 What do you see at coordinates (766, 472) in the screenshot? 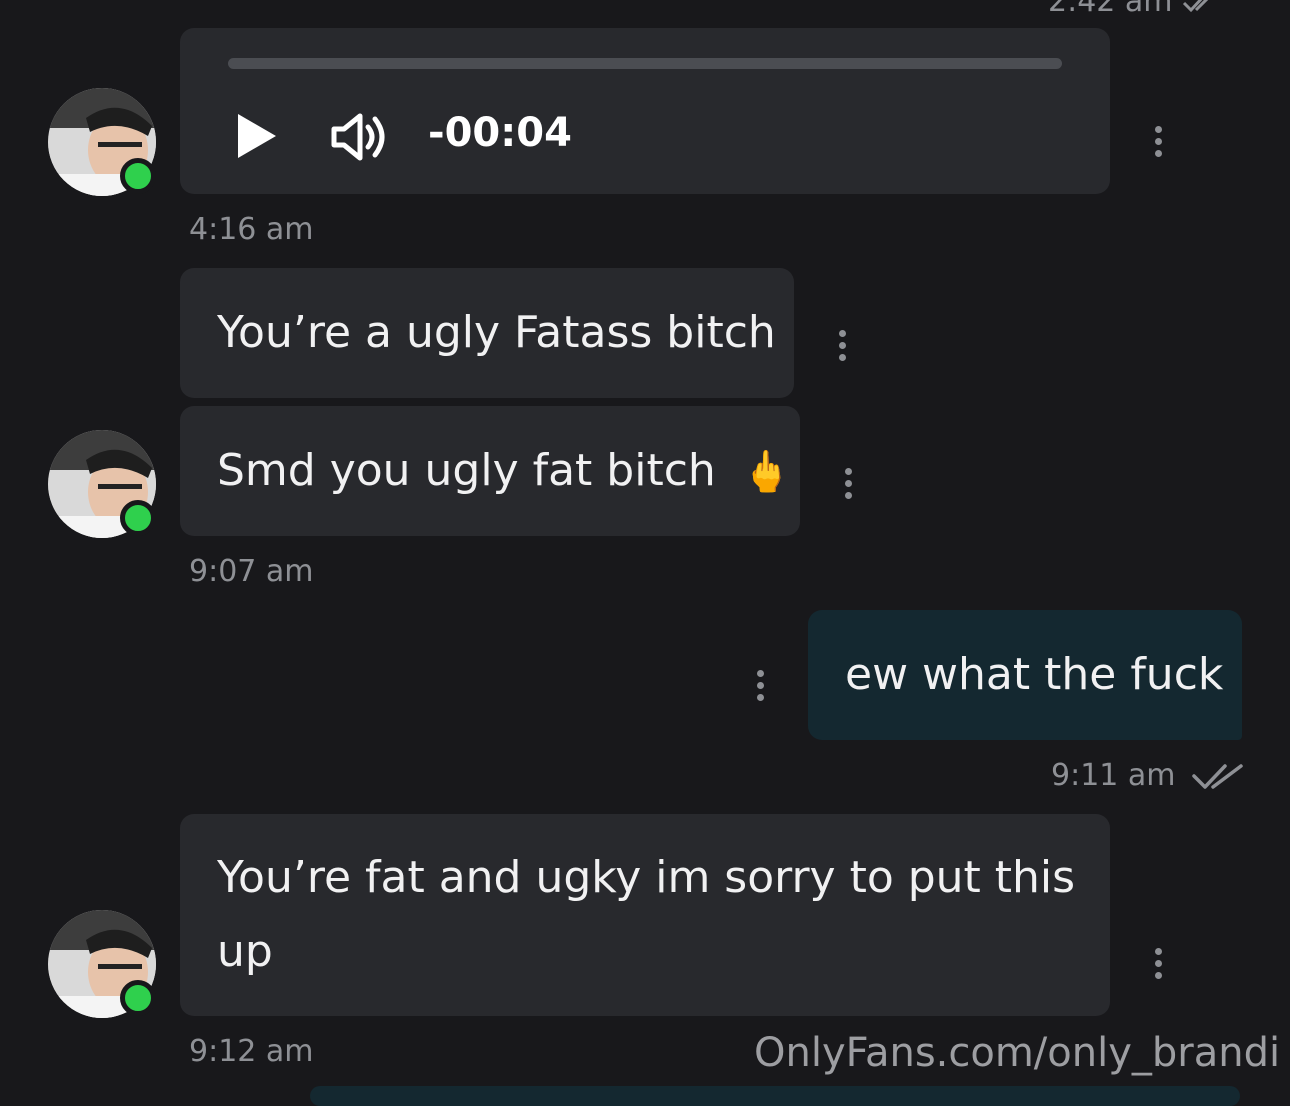
I see `middle-finger-emoji: 🖕` at bounding box center [766, 472].